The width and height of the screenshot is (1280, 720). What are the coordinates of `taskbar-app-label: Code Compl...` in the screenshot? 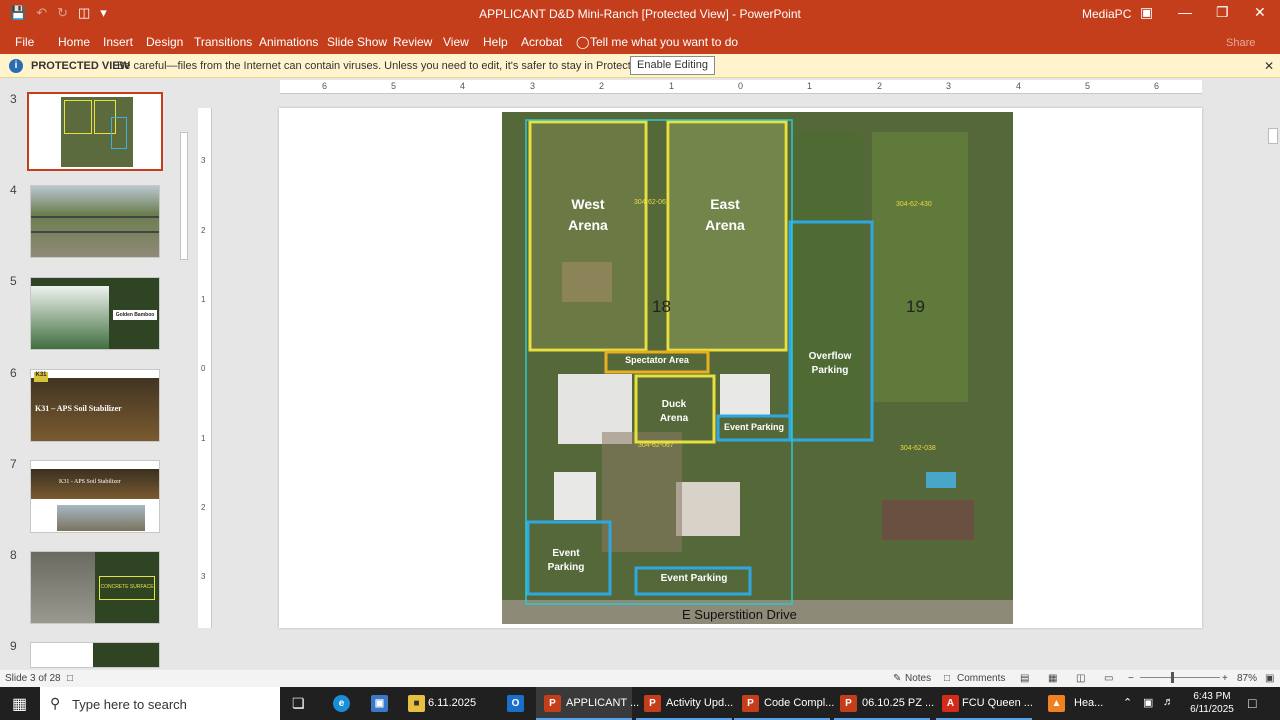 It's located at (799, 703).